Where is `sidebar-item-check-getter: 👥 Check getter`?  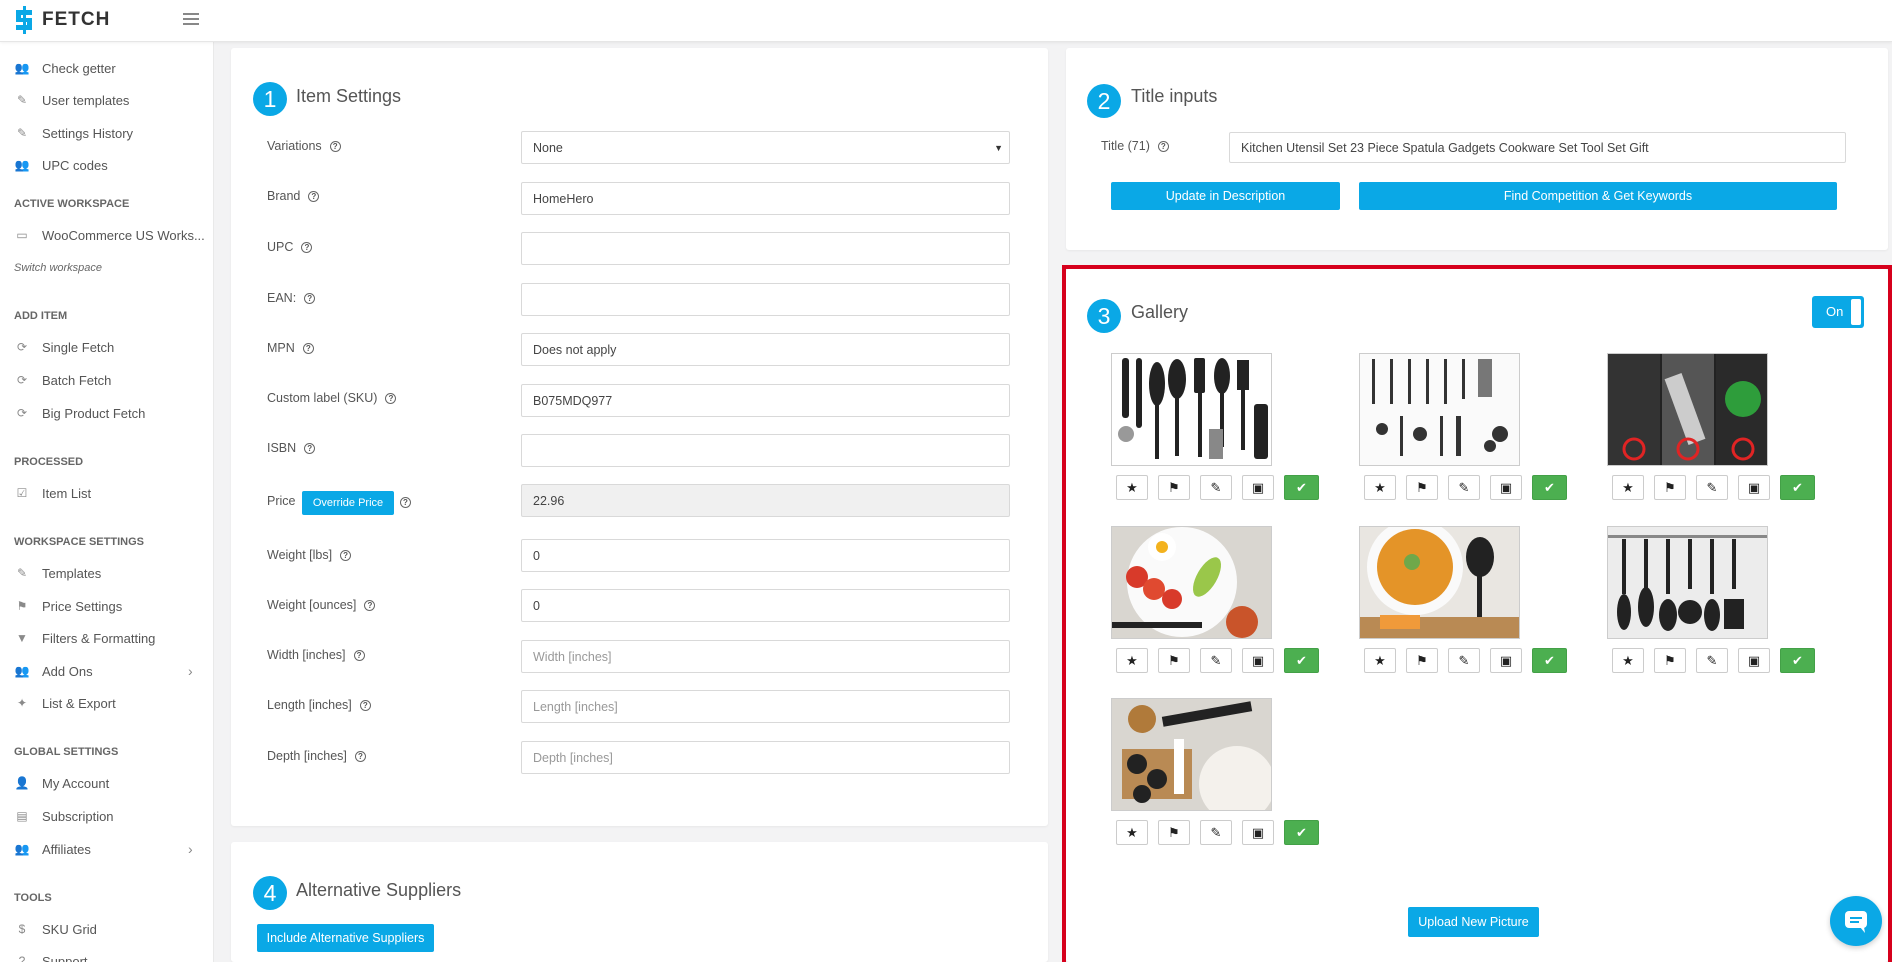 sidebar-item-check-getter: 👥 Check getter is located at coordinates (65, 68).